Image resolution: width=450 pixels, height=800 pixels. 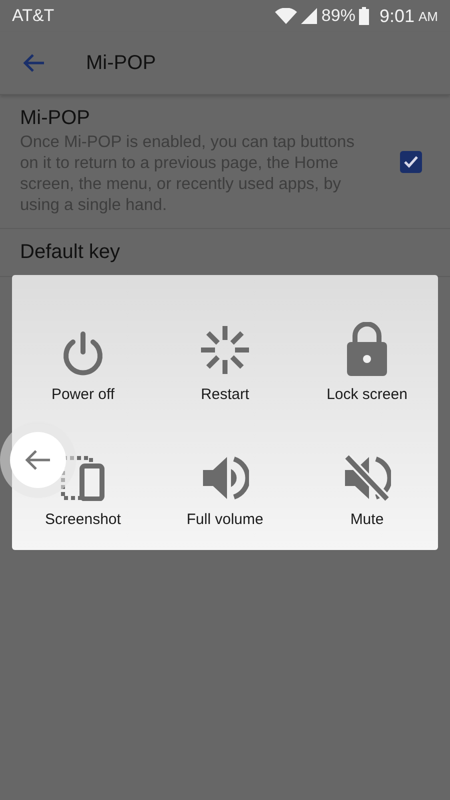 I want to click on screenshot-icon, so click(x=83, y=478).